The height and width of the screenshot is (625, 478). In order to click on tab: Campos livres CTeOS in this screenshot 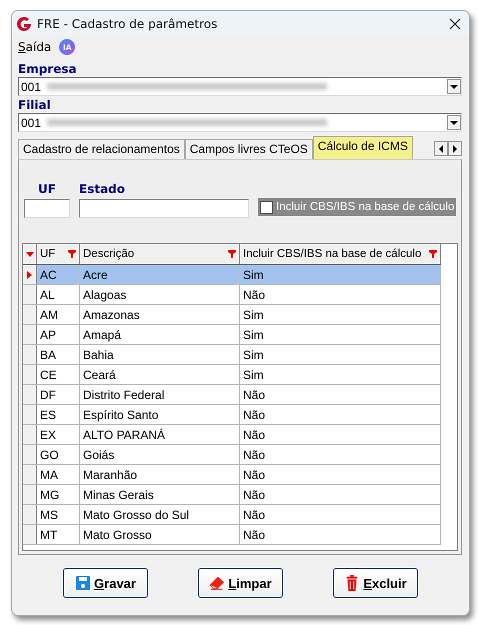, I will do `click(248, 149)`.